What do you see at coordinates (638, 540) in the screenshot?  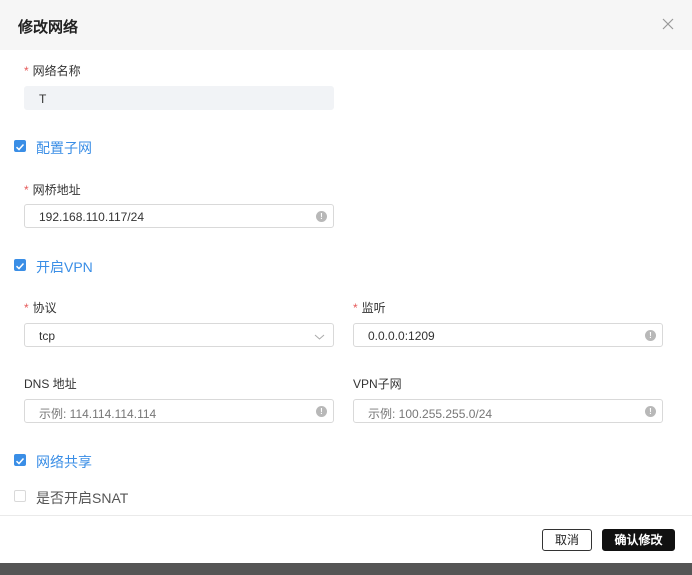 I see `confirm-button: 确认修改` at bounding box center [638, 540].